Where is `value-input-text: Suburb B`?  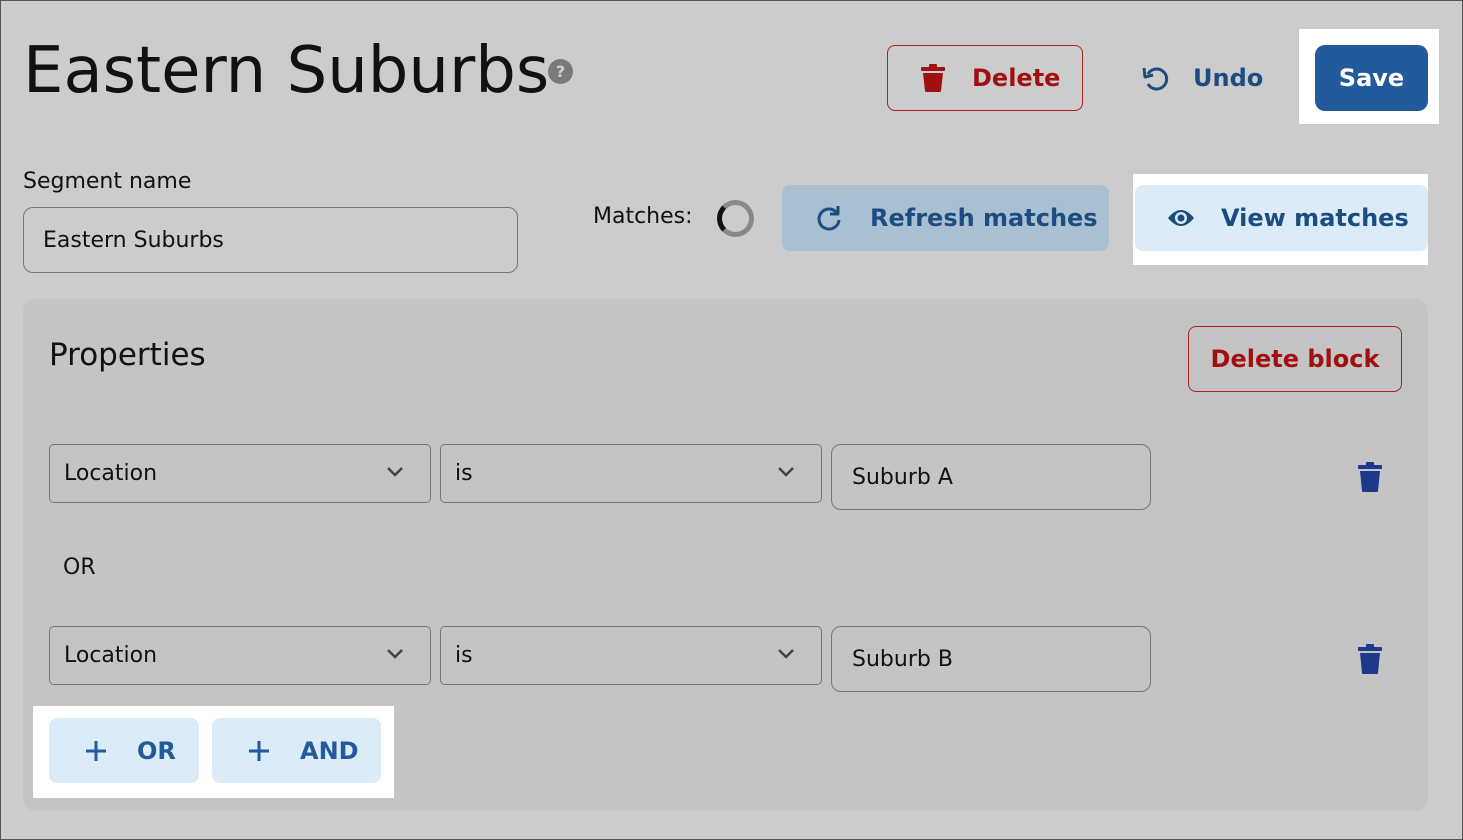 value-input-text: Suburb B is located at coordinates (902, 659).